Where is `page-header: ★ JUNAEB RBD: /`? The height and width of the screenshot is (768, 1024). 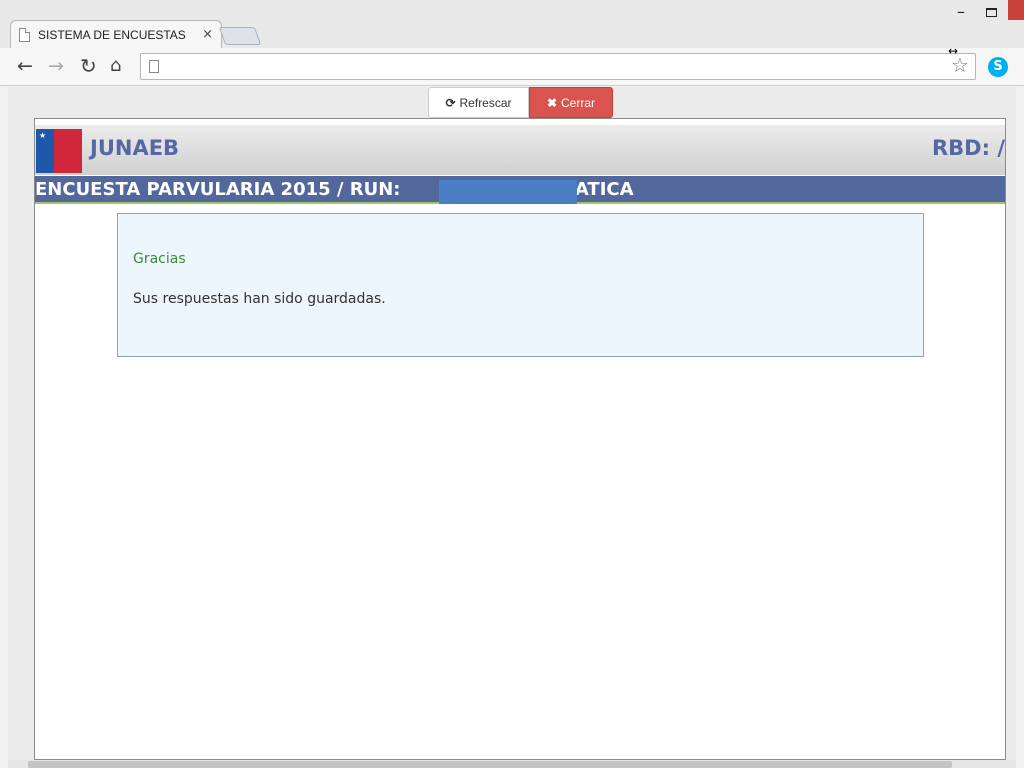 page-header: ★ JUNAEB RBD: / is located at coordinates (520, 150).